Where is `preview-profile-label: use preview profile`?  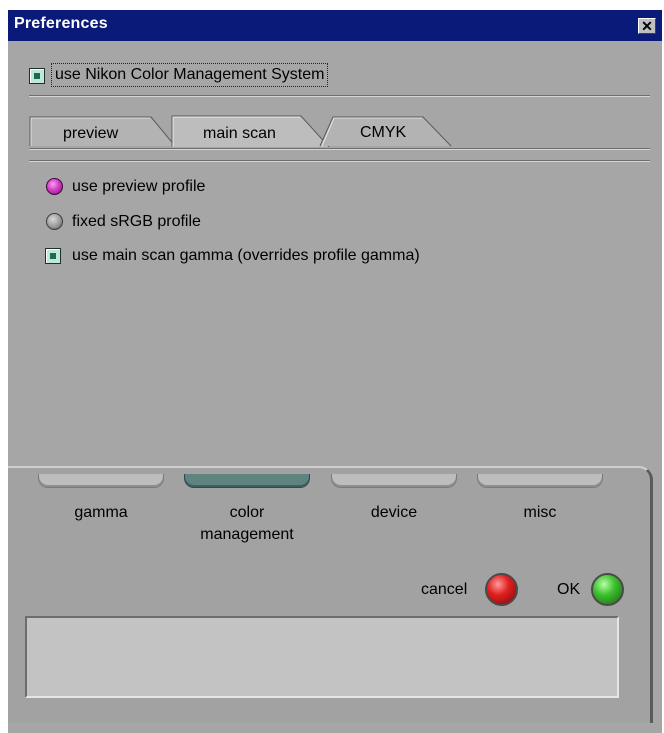 preview-profile-label: use preview profile is located at coordinates (138, 187).